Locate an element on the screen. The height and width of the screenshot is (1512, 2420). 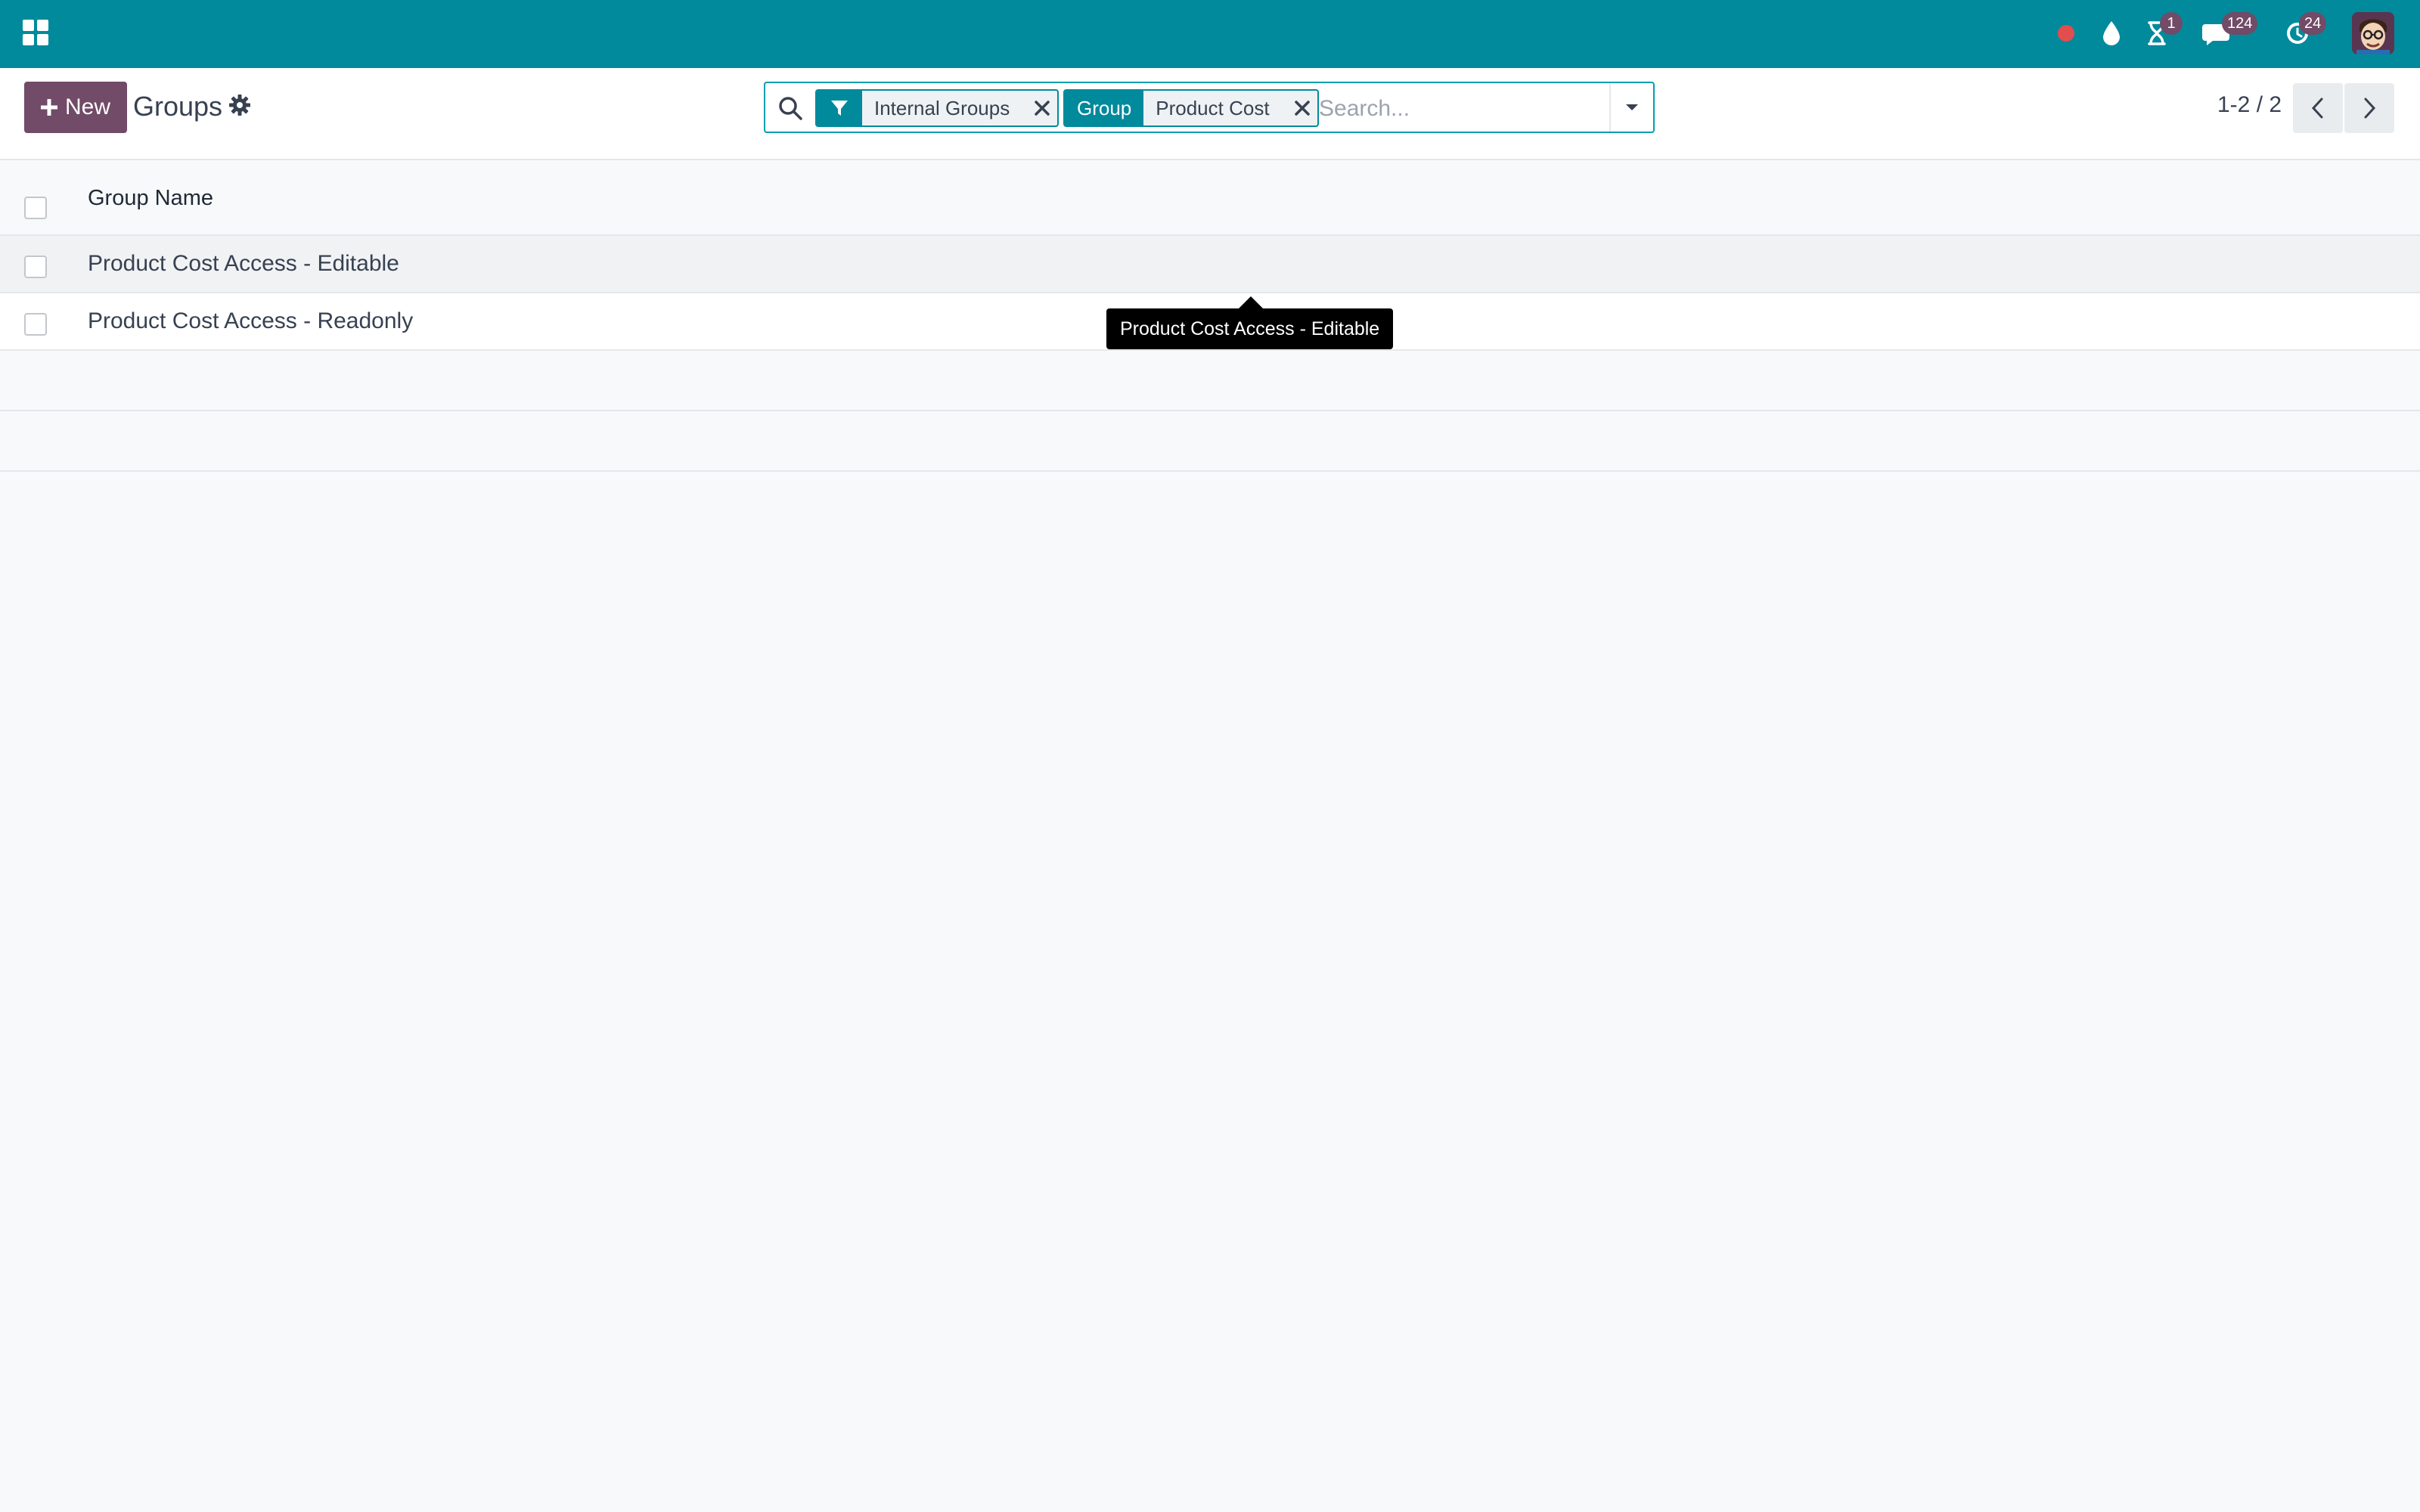
caret-down-icon is located at coordinates (1632, 107).